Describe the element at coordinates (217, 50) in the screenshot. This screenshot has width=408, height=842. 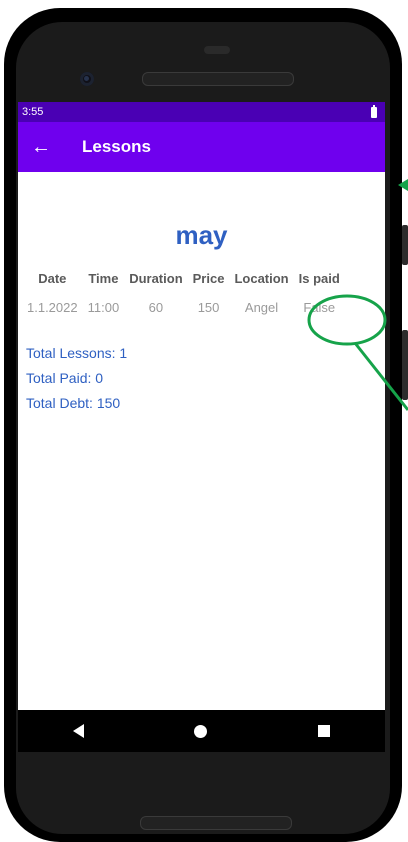
I see `notch` at that location.